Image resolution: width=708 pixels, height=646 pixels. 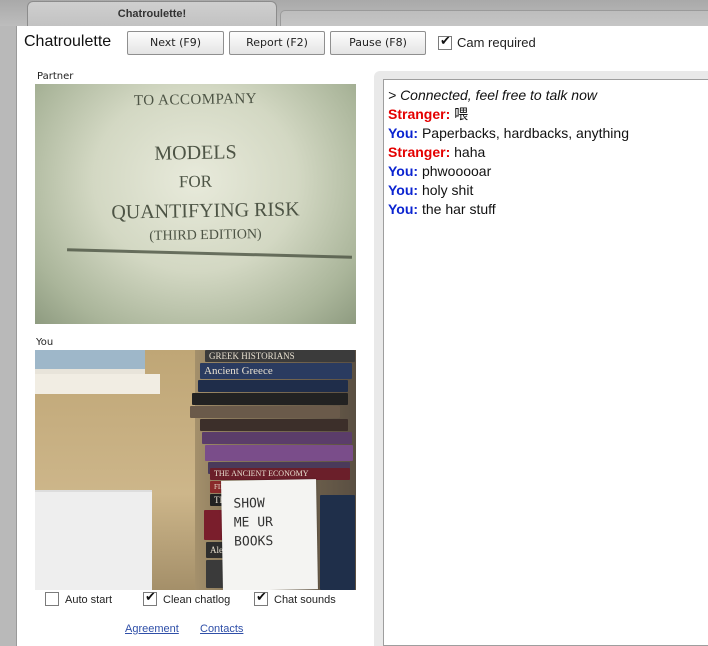 What do you see at coordinates (45, 342) in the screenshot?
I see `you-caption: You` at bounding box center [45, 342].